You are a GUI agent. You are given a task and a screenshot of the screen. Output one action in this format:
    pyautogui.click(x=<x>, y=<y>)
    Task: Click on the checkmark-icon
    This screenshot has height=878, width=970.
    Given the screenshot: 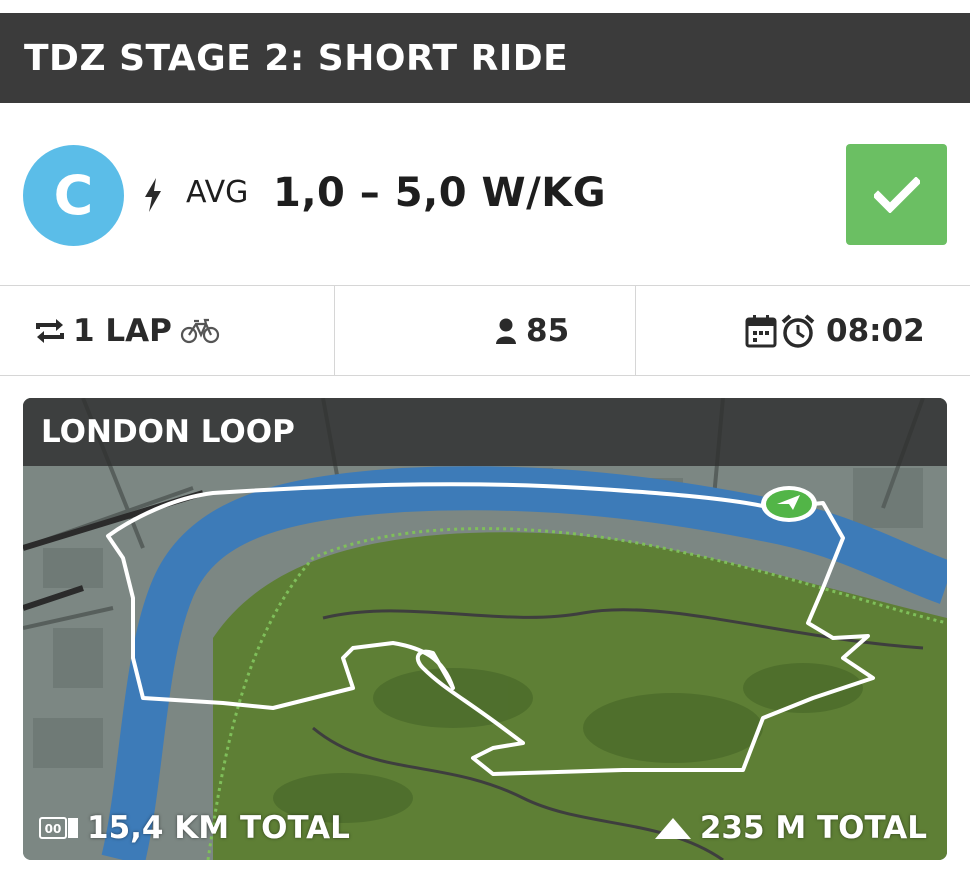 What is the action you would take?
    pyautogui.click(x=896, y=194)
    